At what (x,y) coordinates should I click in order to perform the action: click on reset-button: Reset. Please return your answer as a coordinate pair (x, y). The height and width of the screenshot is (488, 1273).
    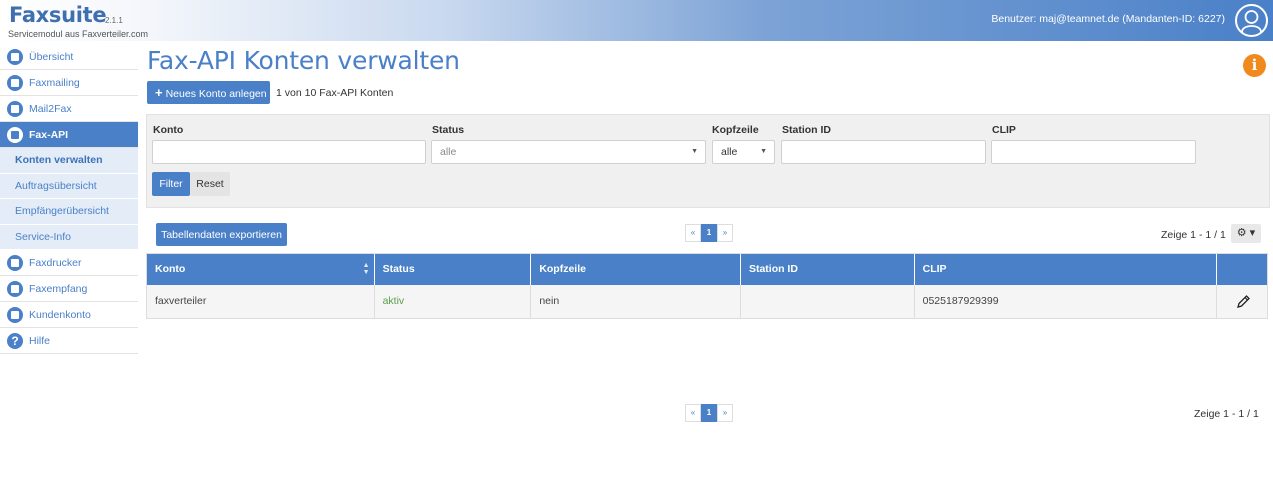
    Looking at the image, I should click on (210, 184).